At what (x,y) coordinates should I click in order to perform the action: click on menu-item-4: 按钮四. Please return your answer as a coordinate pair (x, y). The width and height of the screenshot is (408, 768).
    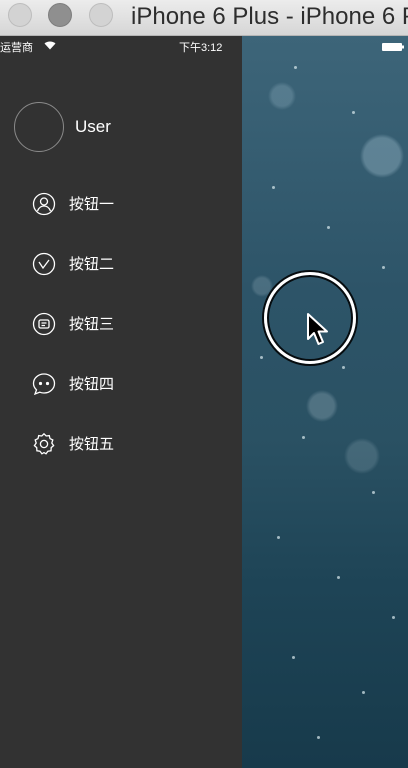
    Looking at the image, I should click on (121, 384).